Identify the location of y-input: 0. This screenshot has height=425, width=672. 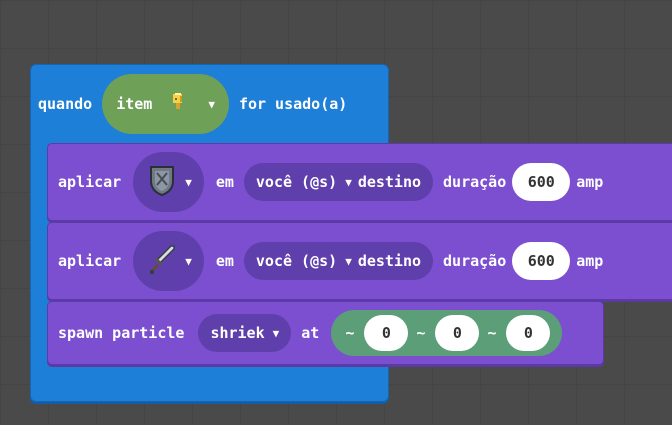
(457, 333).